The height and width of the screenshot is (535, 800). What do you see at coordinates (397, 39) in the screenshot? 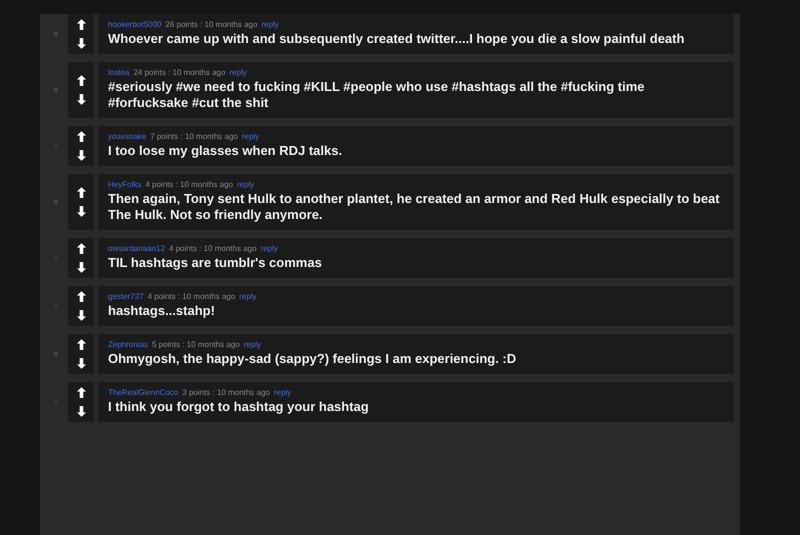
I see `comment-text: Whoever came up with and subsequently created twitter....I hope you die a slow painful death` at bounding box center [397, 39].